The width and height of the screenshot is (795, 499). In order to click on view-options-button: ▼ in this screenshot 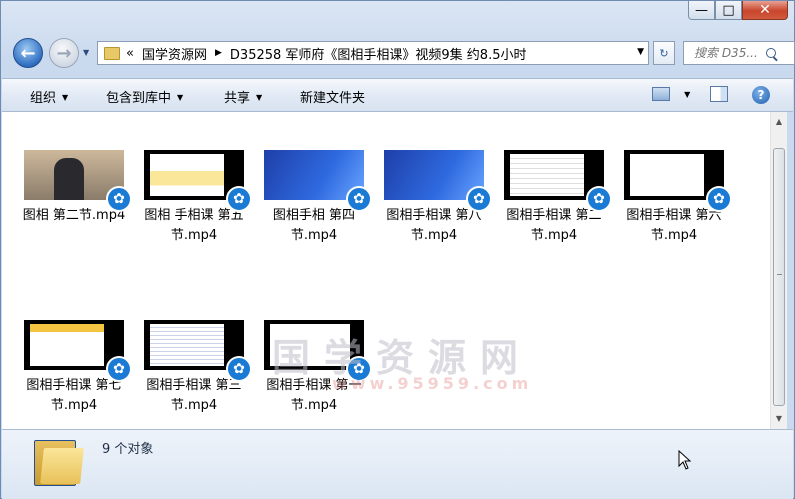, I will do `click(671, 93)`.